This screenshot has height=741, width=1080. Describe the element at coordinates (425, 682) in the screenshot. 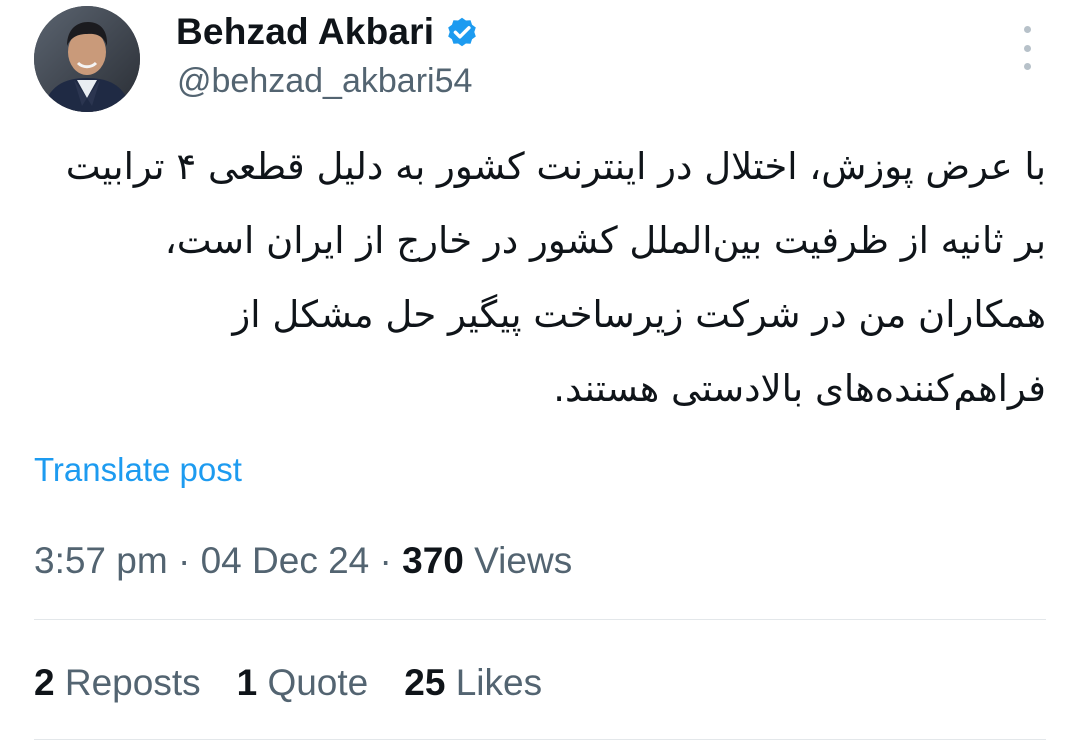

I see `likes-count: 25` at that location.